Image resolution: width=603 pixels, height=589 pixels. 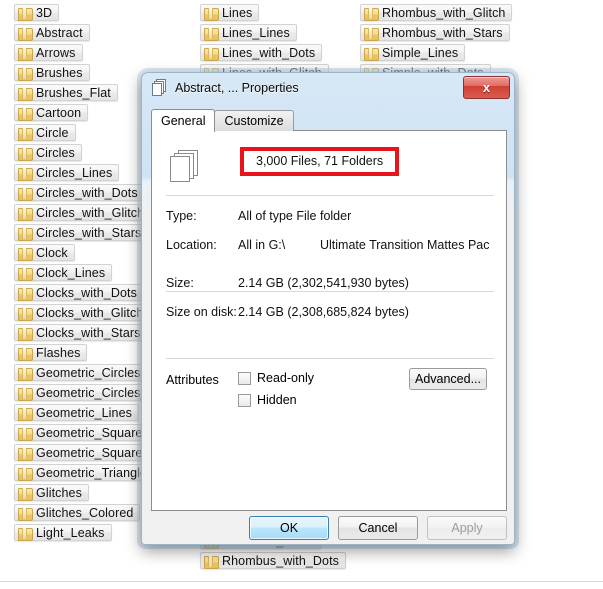 I want to click on value-location: All in G:\ Ultimate Transition Mattes Pac, so click(x=364, y=245).